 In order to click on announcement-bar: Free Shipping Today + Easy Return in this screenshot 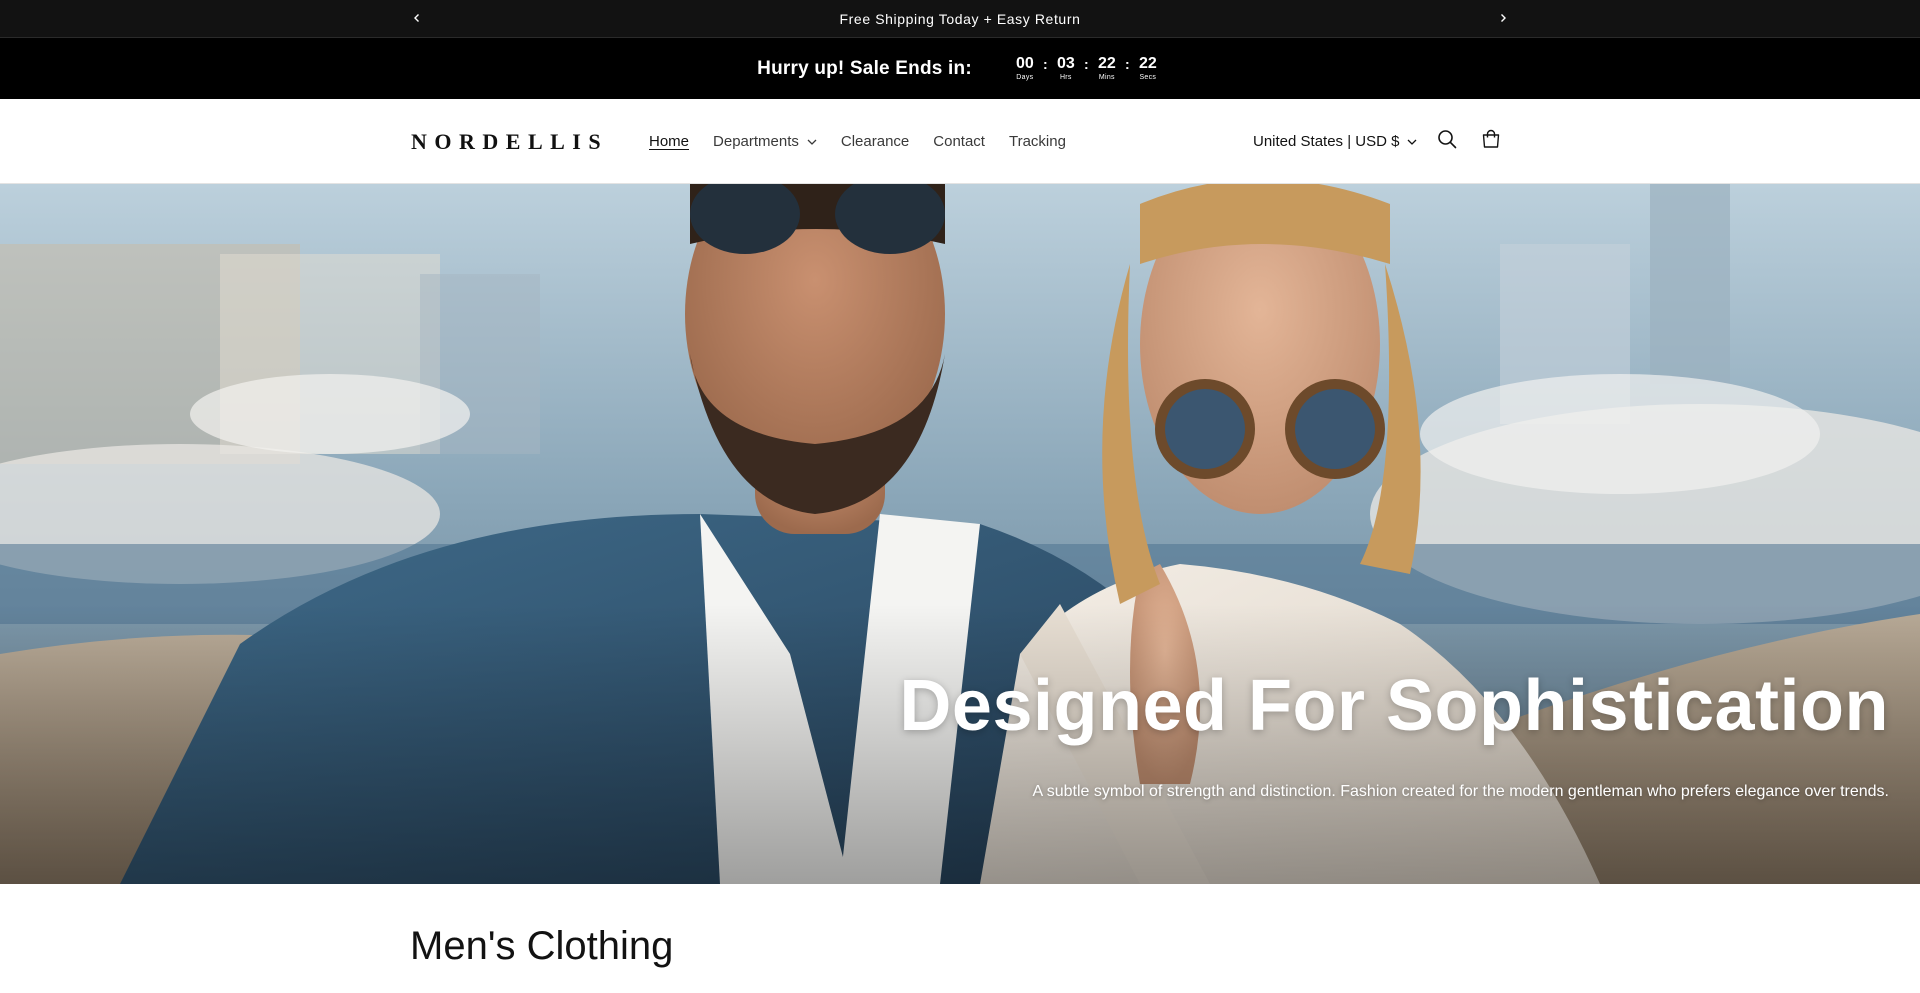, I will do `click(960, 19)`.